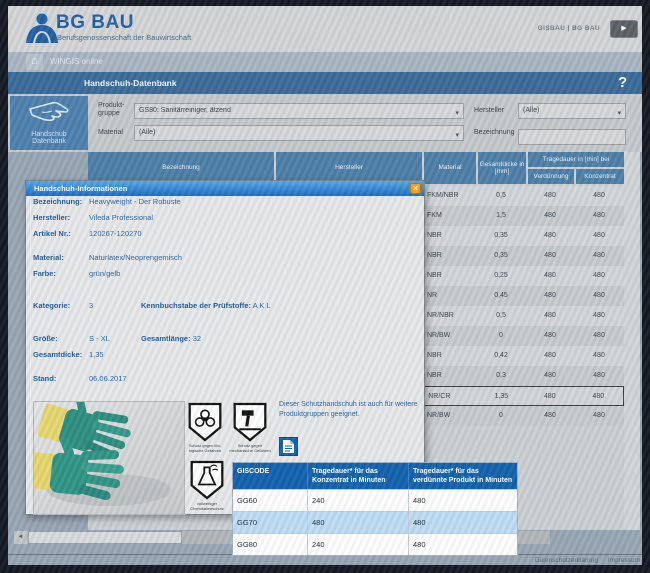  What do you see at coordinates (439, 396) in the screenshot?
I see `cell-mat: NR/CR` at bounding box center [439, 396].